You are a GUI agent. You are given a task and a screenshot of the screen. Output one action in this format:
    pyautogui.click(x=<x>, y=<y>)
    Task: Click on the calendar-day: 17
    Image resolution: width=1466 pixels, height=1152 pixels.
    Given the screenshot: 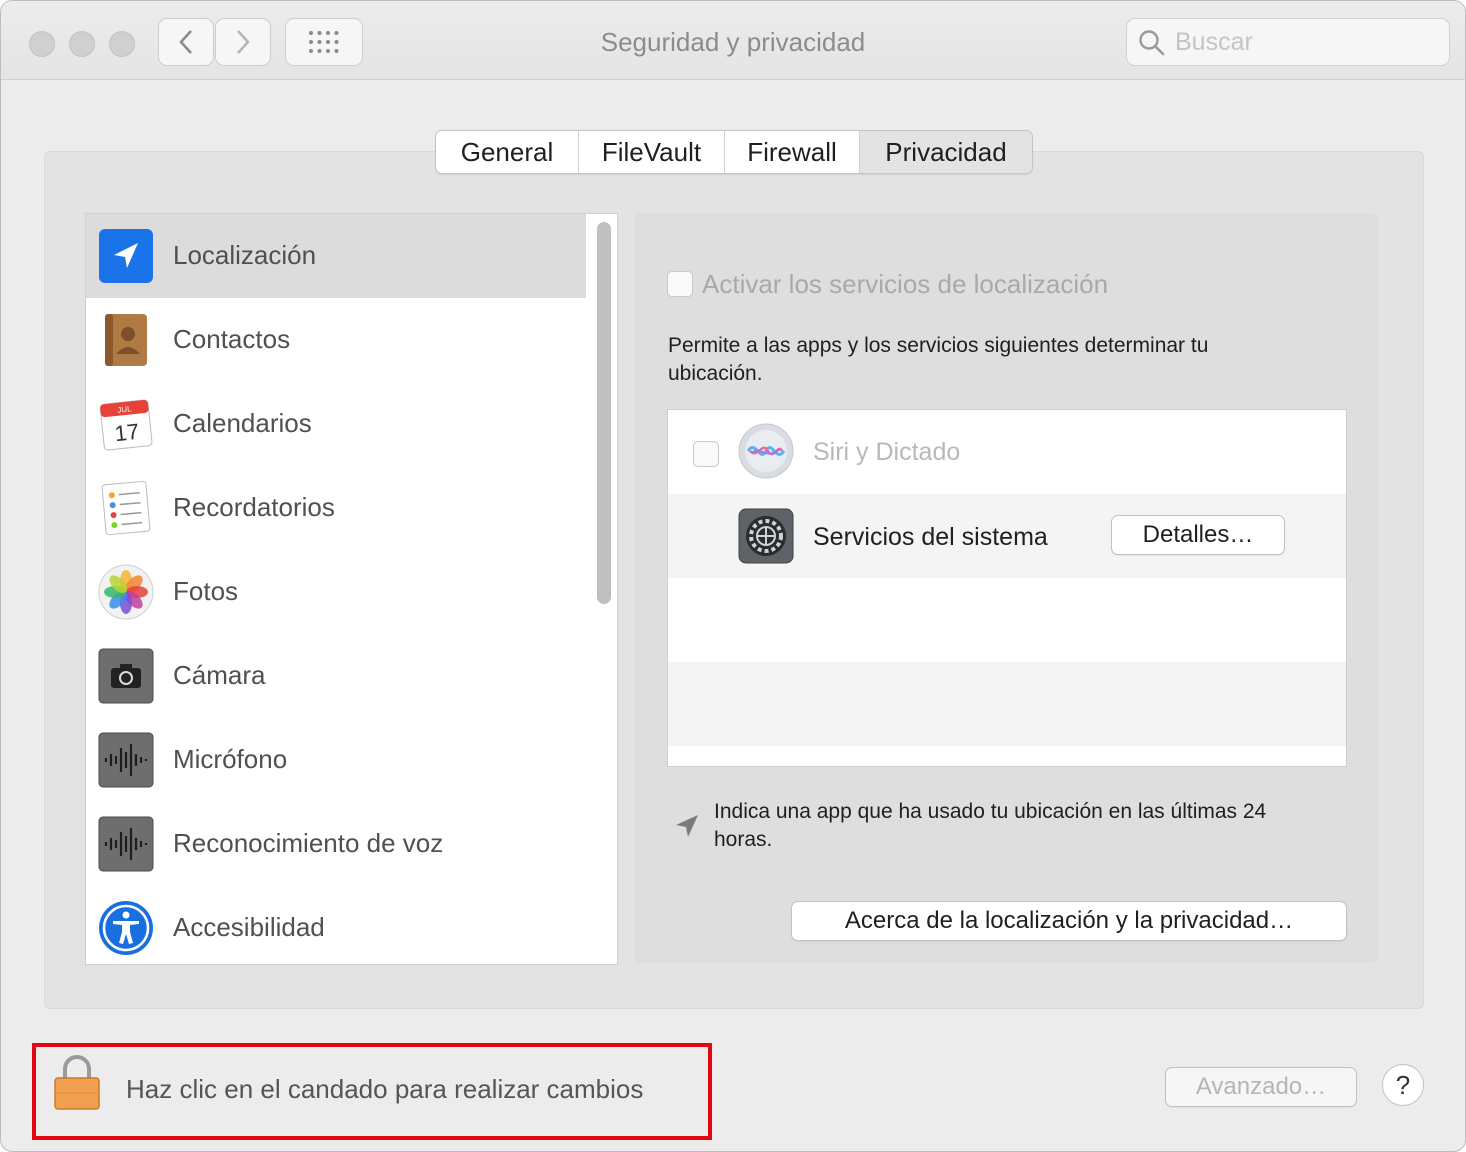 What is the action you would take?
    pyautogui.click(x=126, y=432)
    